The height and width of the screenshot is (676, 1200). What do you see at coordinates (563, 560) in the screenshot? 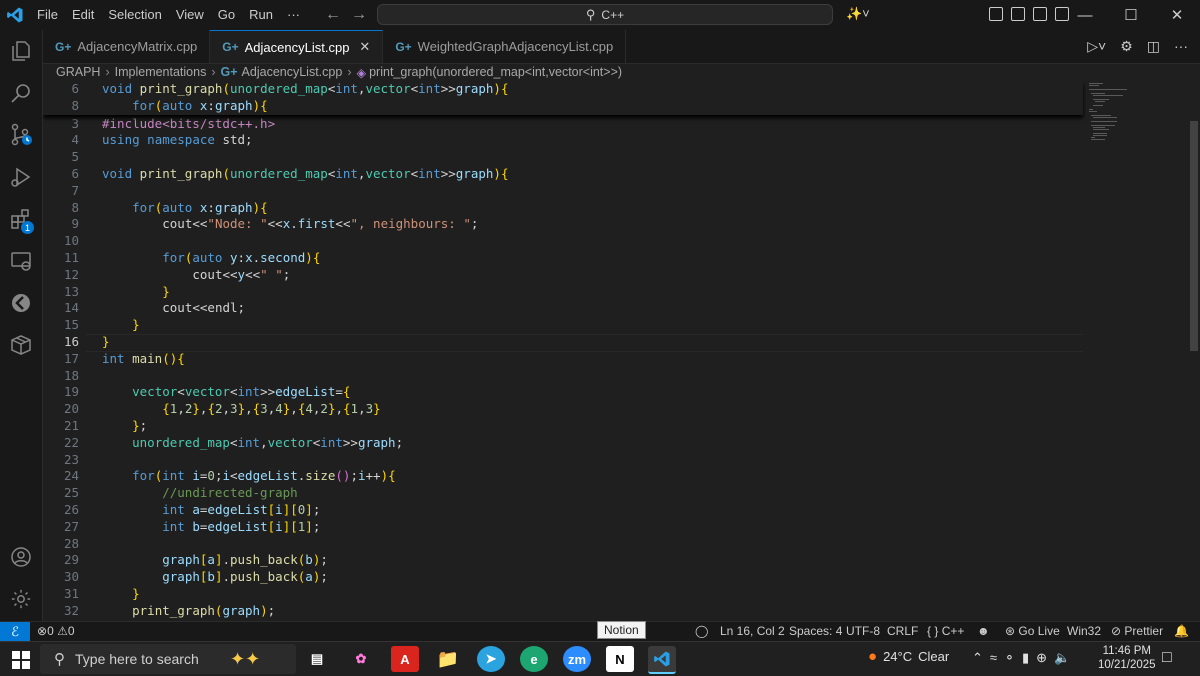
I see `code-line: 29 graph[a].push_back(b);` at bounding box center [563, 560].